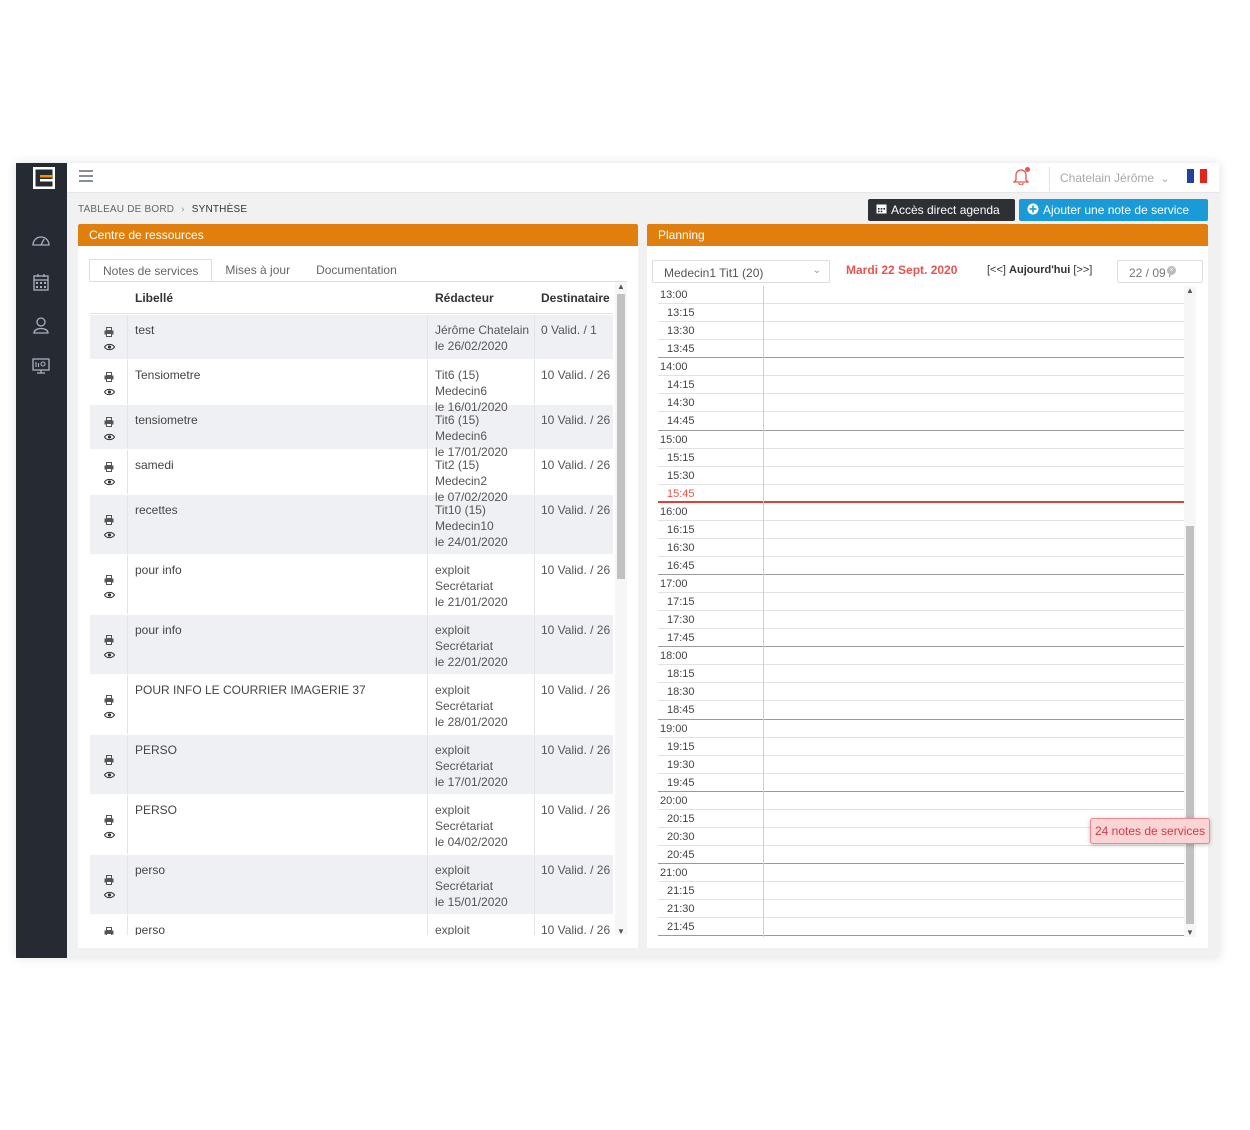  Describe the element at coordinates (1115, 178) in the screenshot. I see `user-menu: Chatelain Jérôme ⌄` at that location.